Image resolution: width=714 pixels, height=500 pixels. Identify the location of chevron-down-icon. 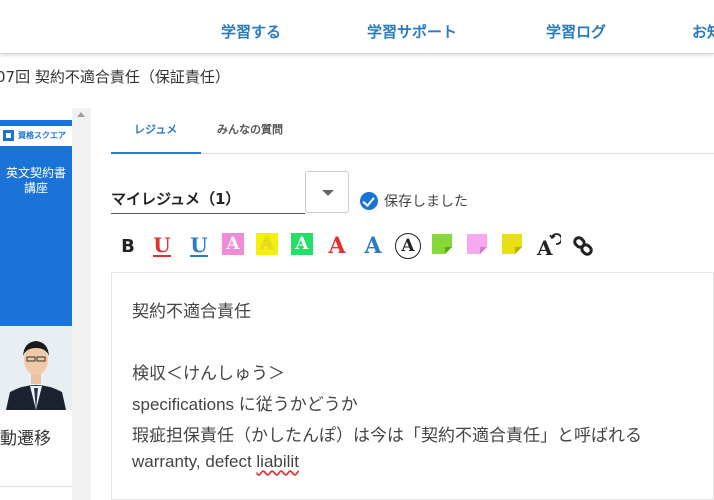
(328, 193).